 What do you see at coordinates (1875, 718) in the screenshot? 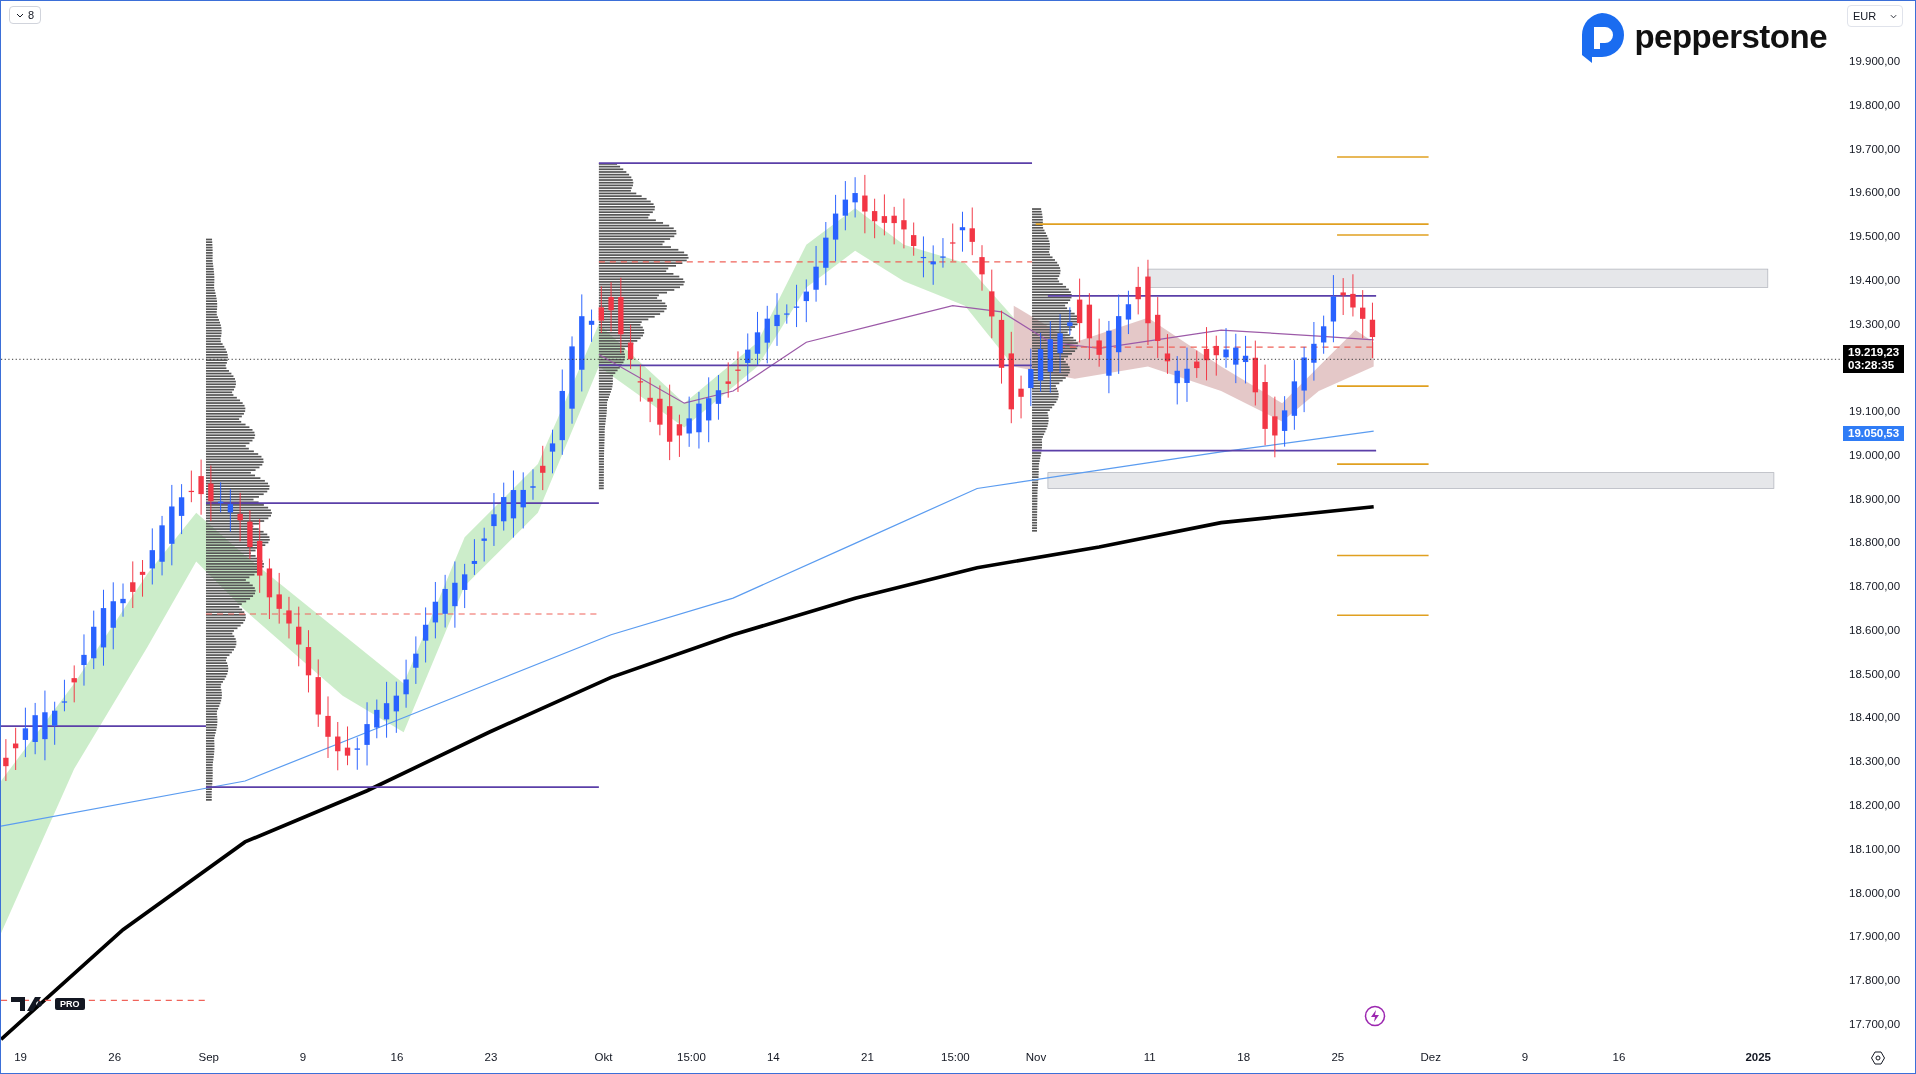
I see `price-label: 18.400,00` at bounding box center [1875, 718].